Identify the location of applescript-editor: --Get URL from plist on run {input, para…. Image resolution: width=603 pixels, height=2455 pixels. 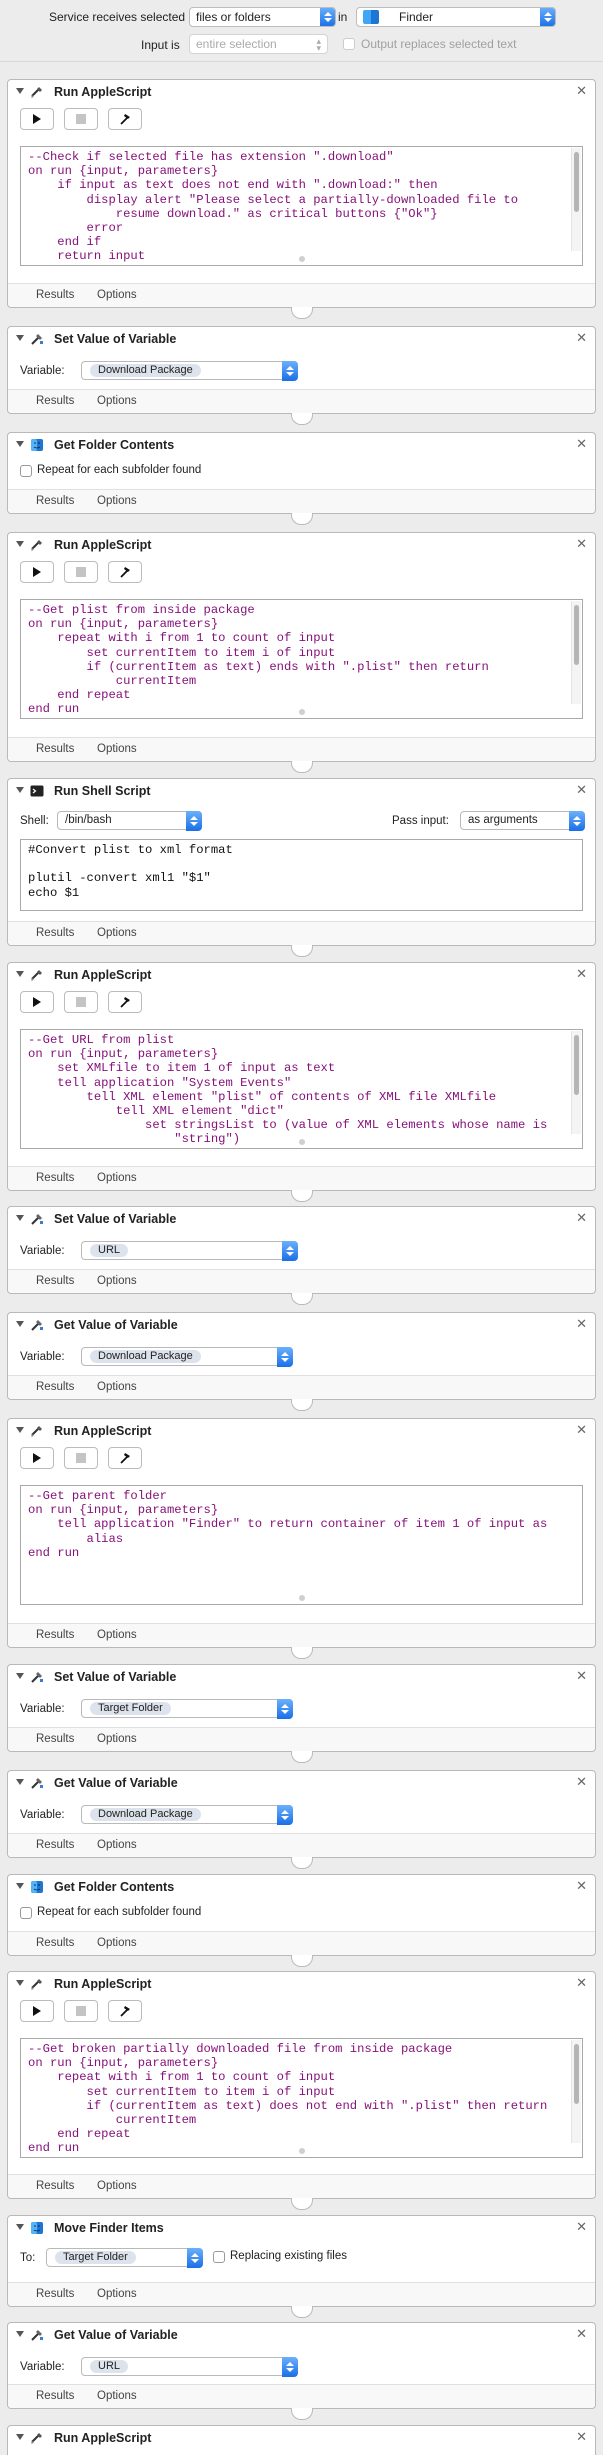
(301, 1089).